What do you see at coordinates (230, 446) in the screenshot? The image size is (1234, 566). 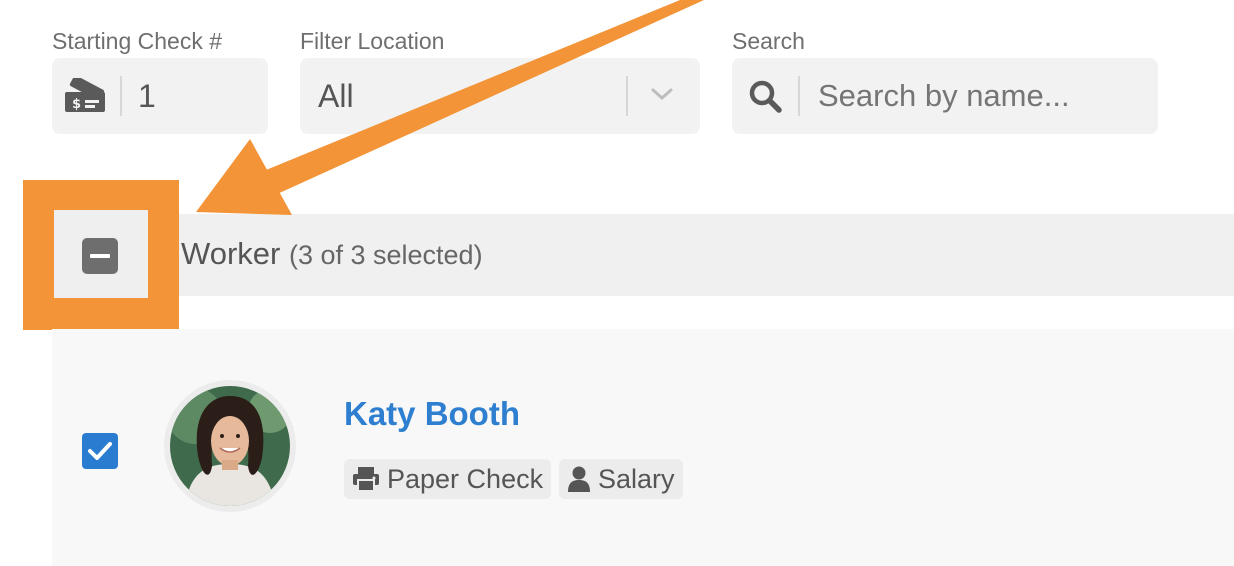 I see `avatar` at bounding box center [230, 446].